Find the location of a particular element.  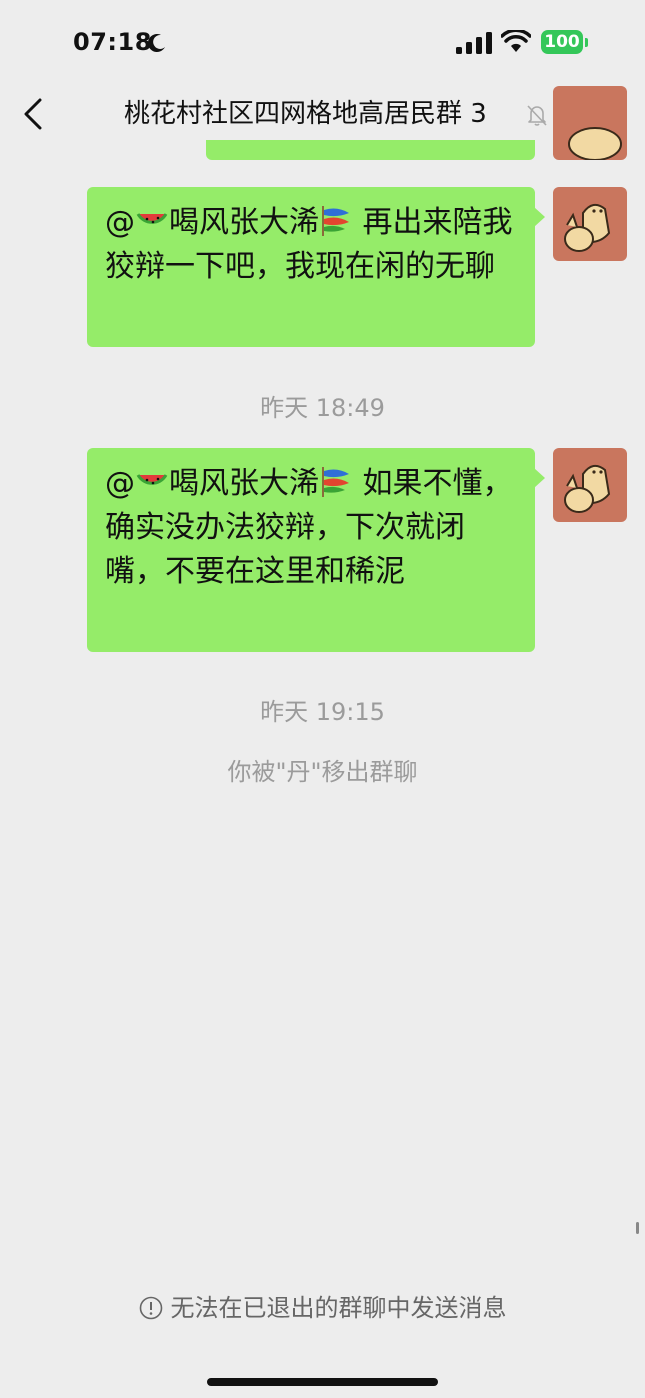

message-bubble: @ 喝风张大浠 如果不懂，确实没办法狡辩，下次就闭嘴，不要在这里和稀泥 is located at coordinates (316, 550).